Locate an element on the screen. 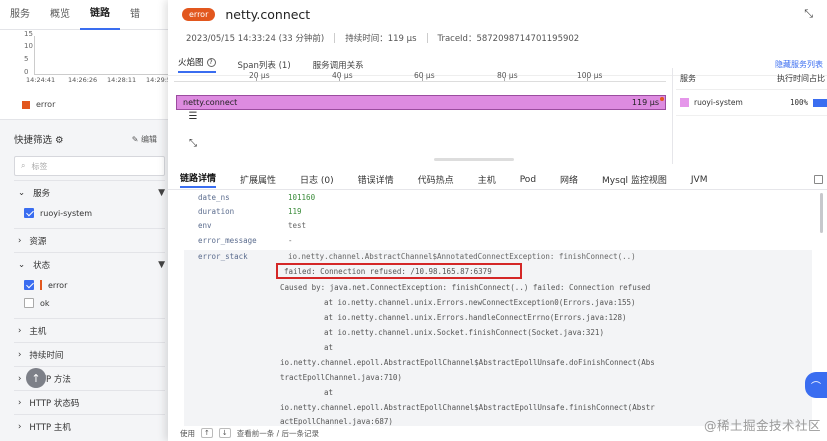  watermark: @稀土掘金技术社区 is located at coordinates (762, 425).